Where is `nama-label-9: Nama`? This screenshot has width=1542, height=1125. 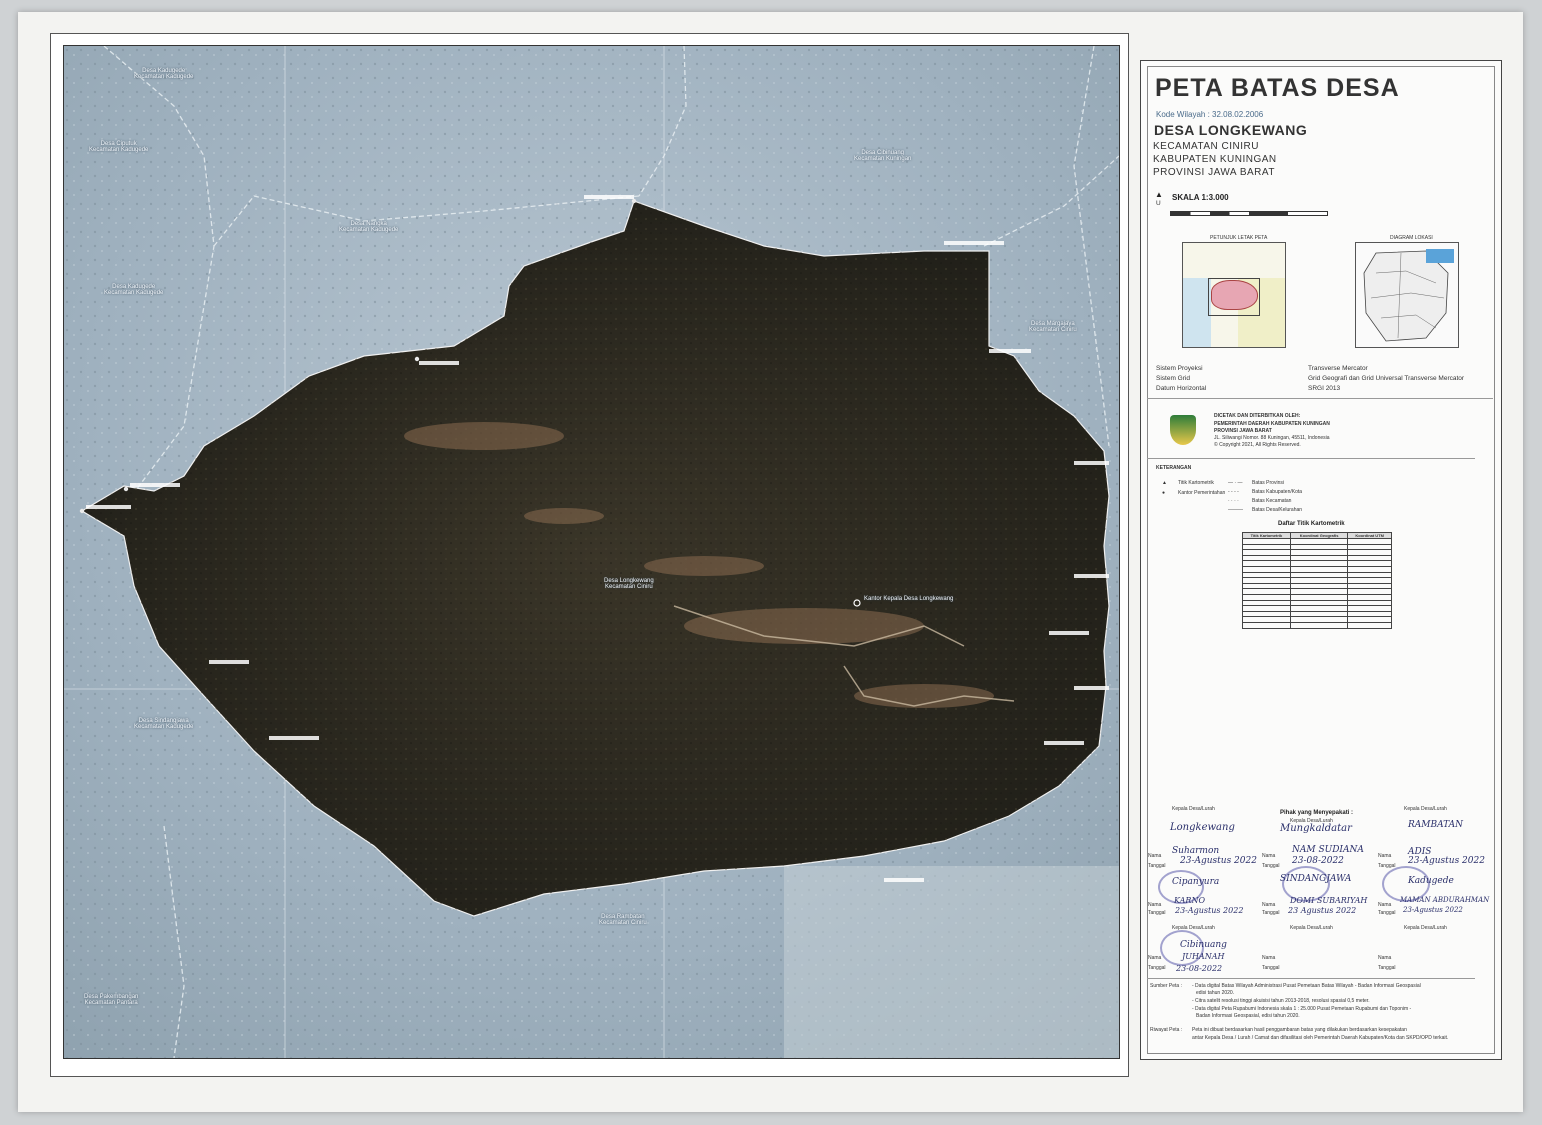 nama-label-9: Nama is located at coordinates (1385, 958).